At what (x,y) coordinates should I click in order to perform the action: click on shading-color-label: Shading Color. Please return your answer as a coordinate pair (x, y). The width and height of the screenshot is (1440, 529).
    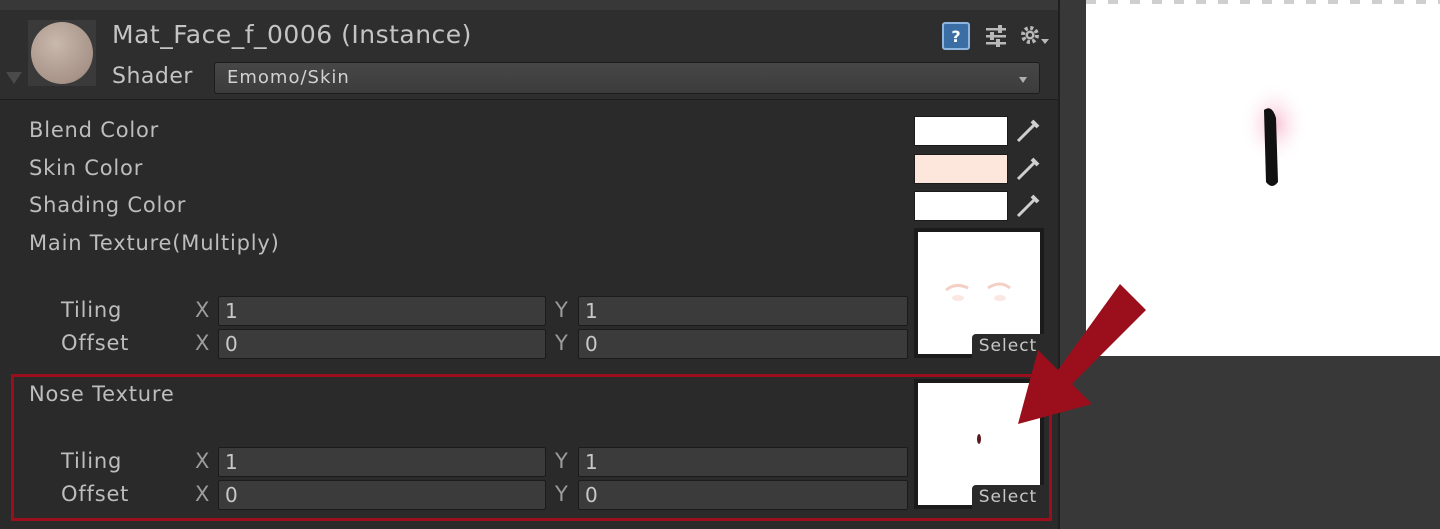
    Looking at the image, I should click on (108, 205).